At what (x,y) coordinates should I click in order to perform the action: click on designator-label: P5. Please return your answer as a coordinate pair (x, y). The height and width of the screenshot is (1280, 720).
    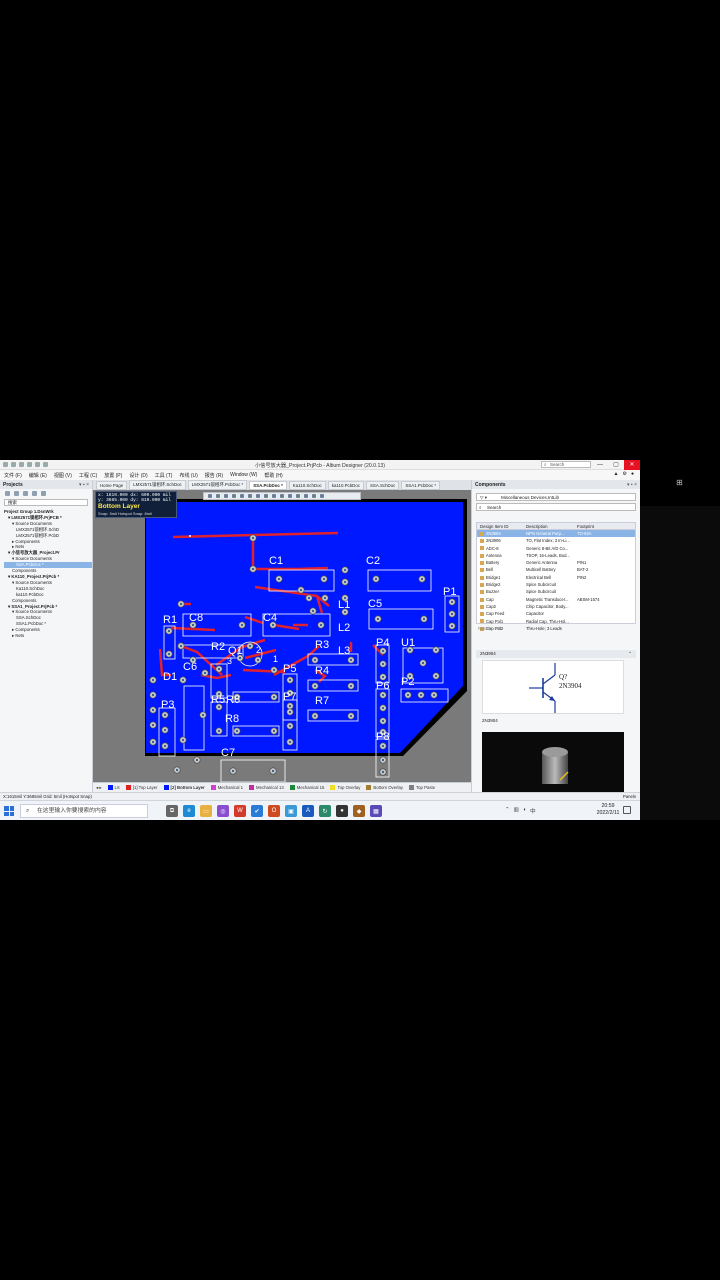
    Looking at the image, I should click on (289, 669).